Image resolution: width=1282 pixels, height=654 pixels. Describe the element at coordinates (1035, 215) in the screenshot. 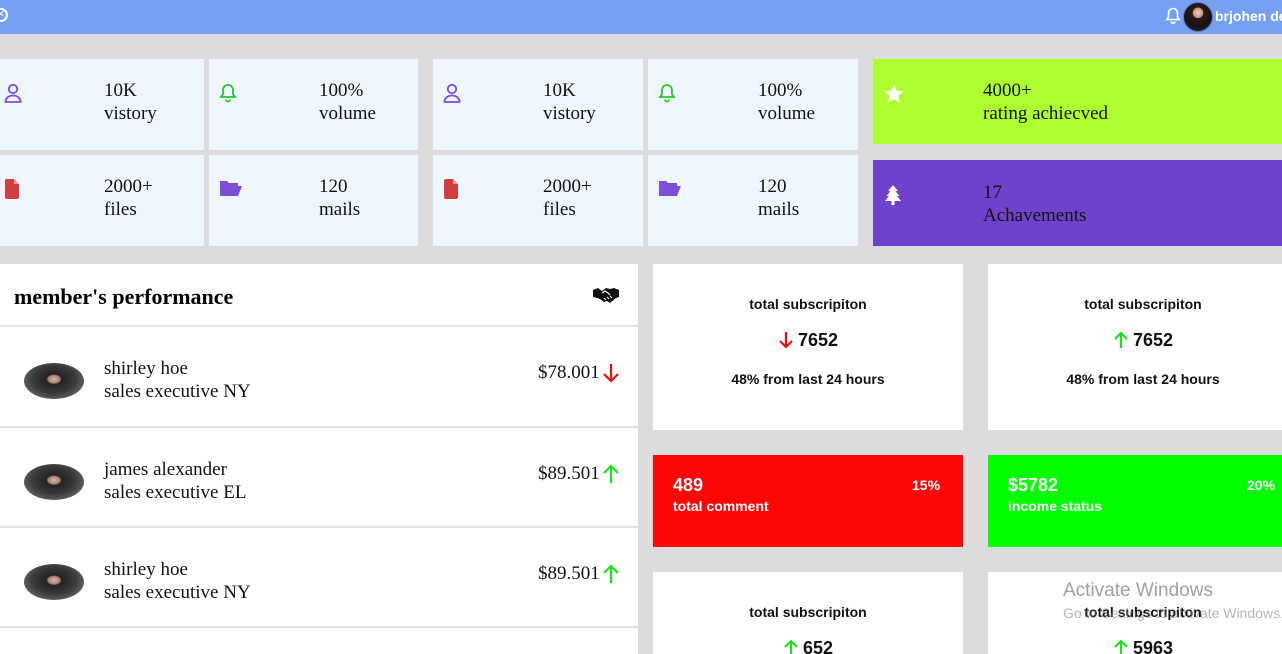

I see `highlight-label: Achavements` at that location.